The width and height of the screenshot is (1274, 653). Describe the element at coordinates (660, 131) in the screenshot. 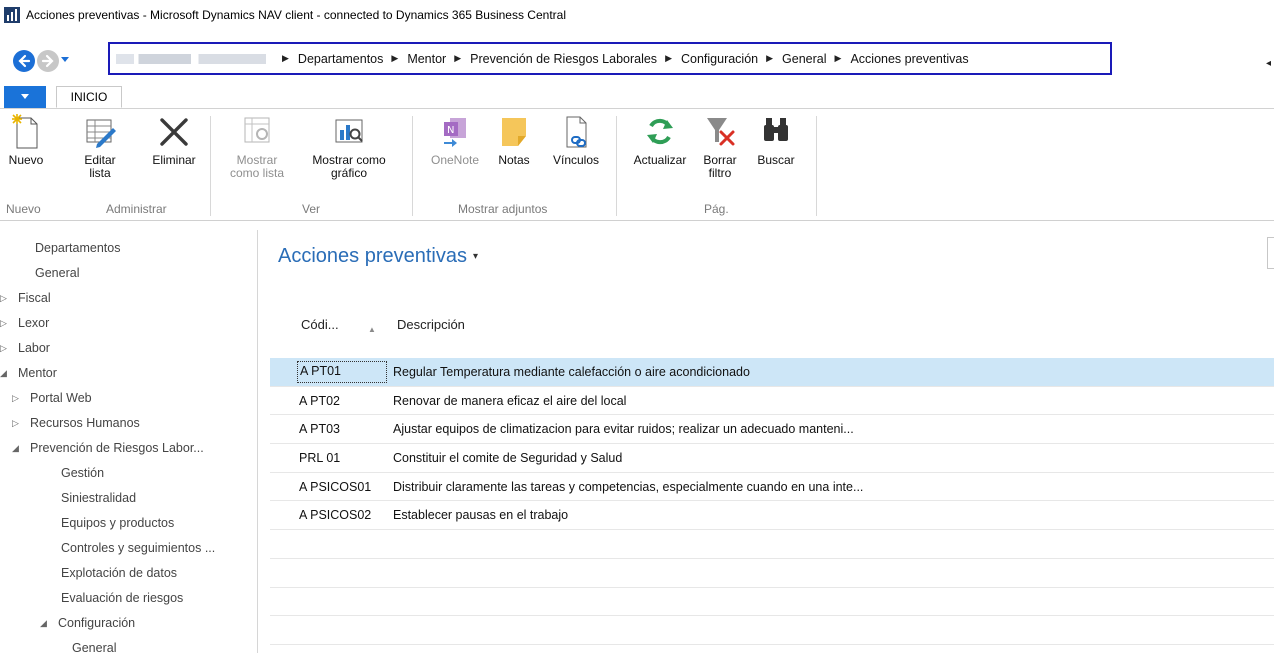

I see `refresh-icon` at that location.